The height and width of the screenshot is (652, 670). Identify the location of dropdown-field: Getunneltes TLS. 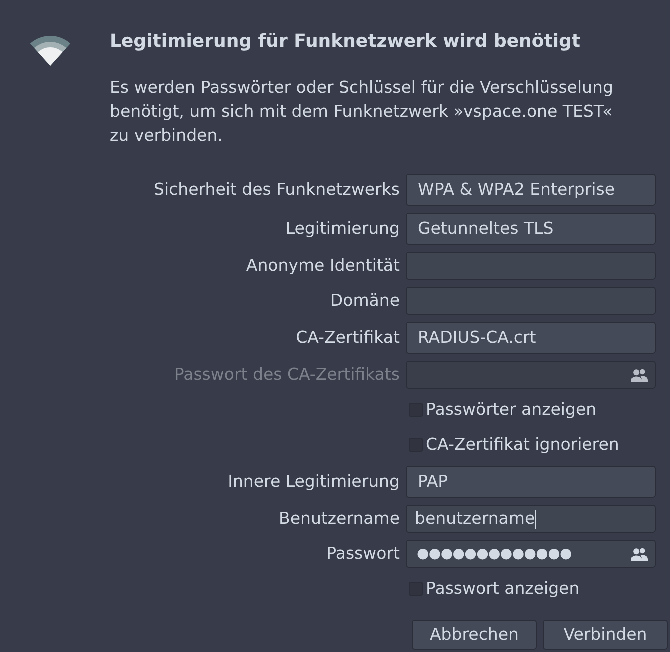
(531, 229).